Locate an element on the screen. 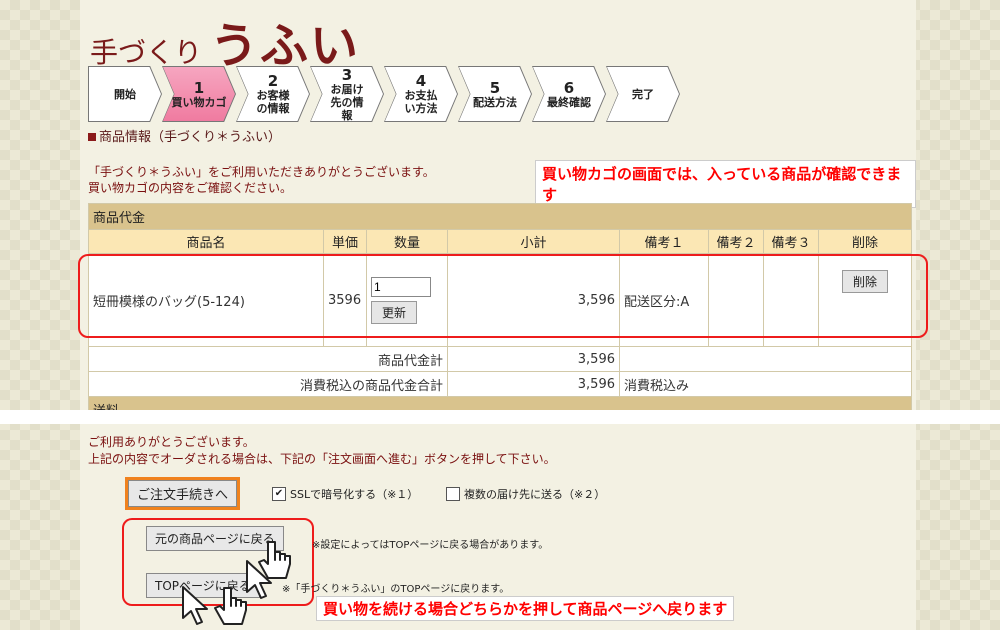 Image resolution: width=1000 pixels, height=630 pixels. step-payment: 4 お支払い方法 is located at coordinates (421, 94).